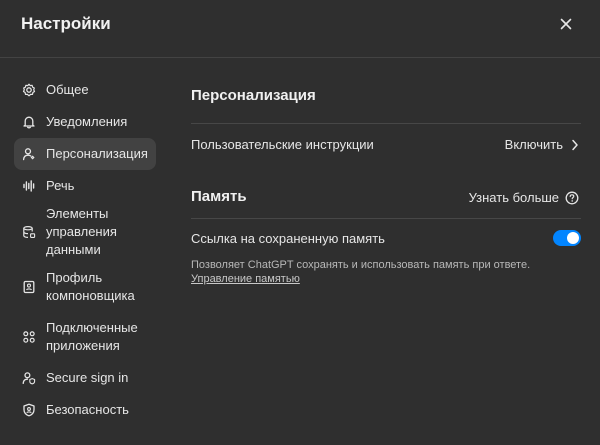 The height and width of the screenshot is (445, 600). What do you see at coordinates (60, 185) in the screenshot?
I see `sidebar-item-label: Речь` at bounding box center [60, 185].